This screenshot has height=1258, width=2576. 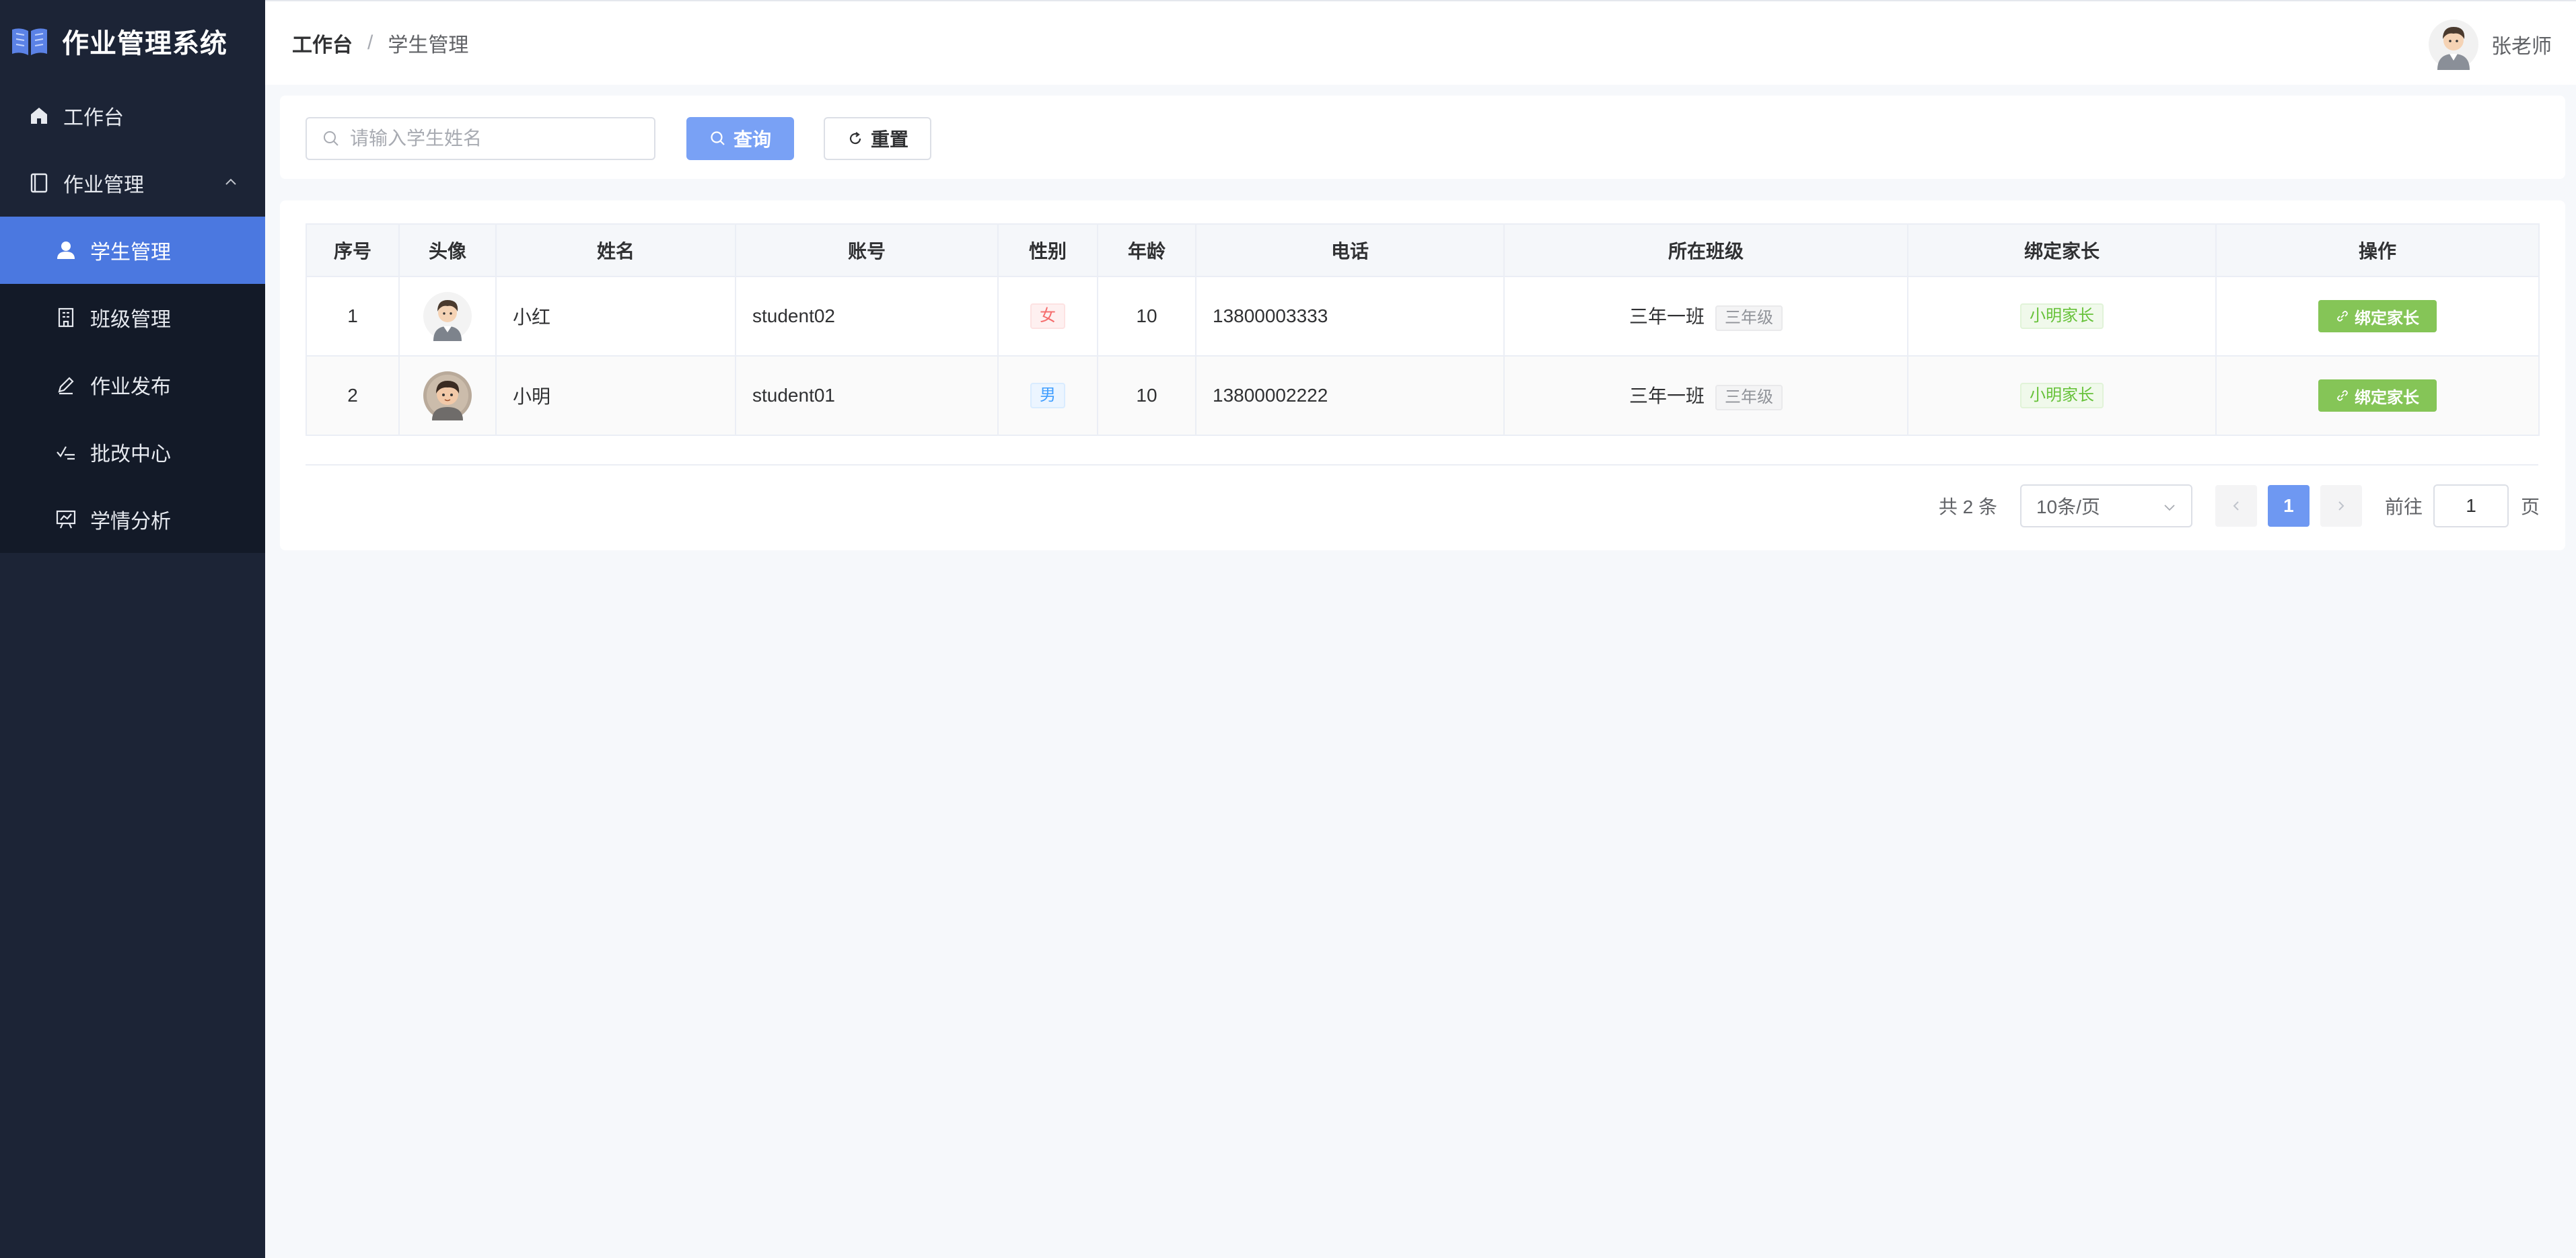 I want to click on page-unit-label: 页, so click(x=2530, y=506).